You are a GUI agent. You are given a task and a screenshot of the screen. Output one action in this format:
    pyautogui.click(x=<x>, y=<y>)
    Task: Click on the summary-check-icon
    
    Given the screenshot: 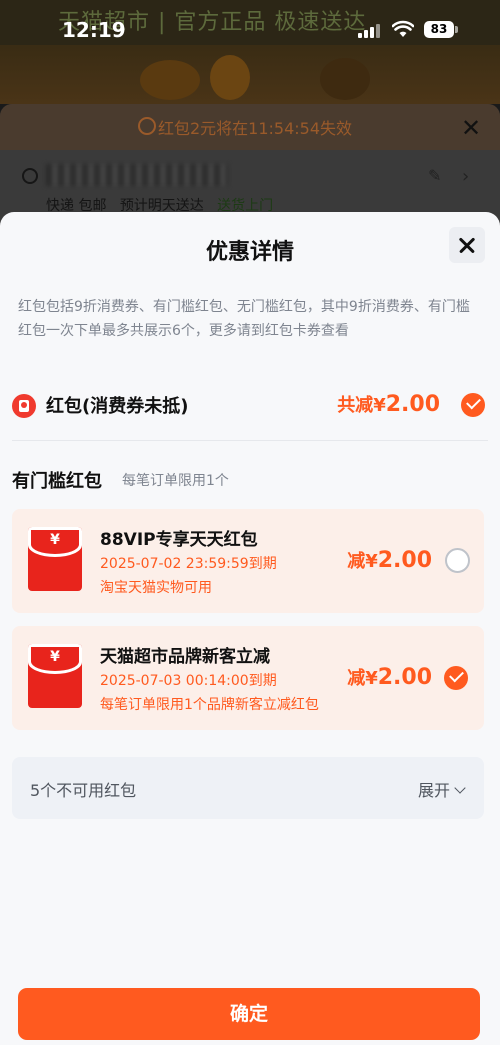 What is the action you would take?
    pyautogui.click(x=473, y=405)
    